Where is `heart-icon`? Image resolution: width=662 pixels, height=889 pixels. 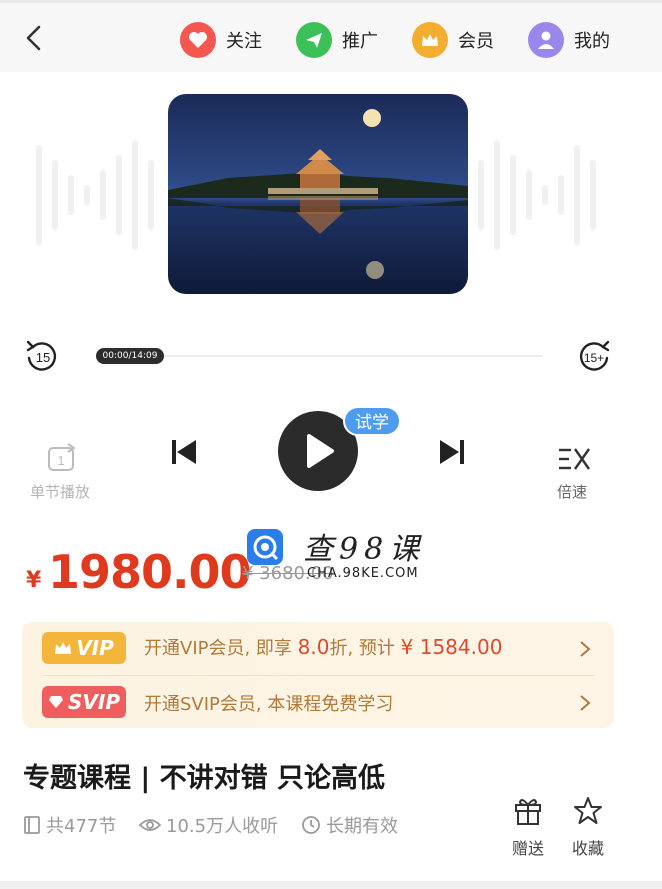
heart-icon is located at coordinates (198, 40).